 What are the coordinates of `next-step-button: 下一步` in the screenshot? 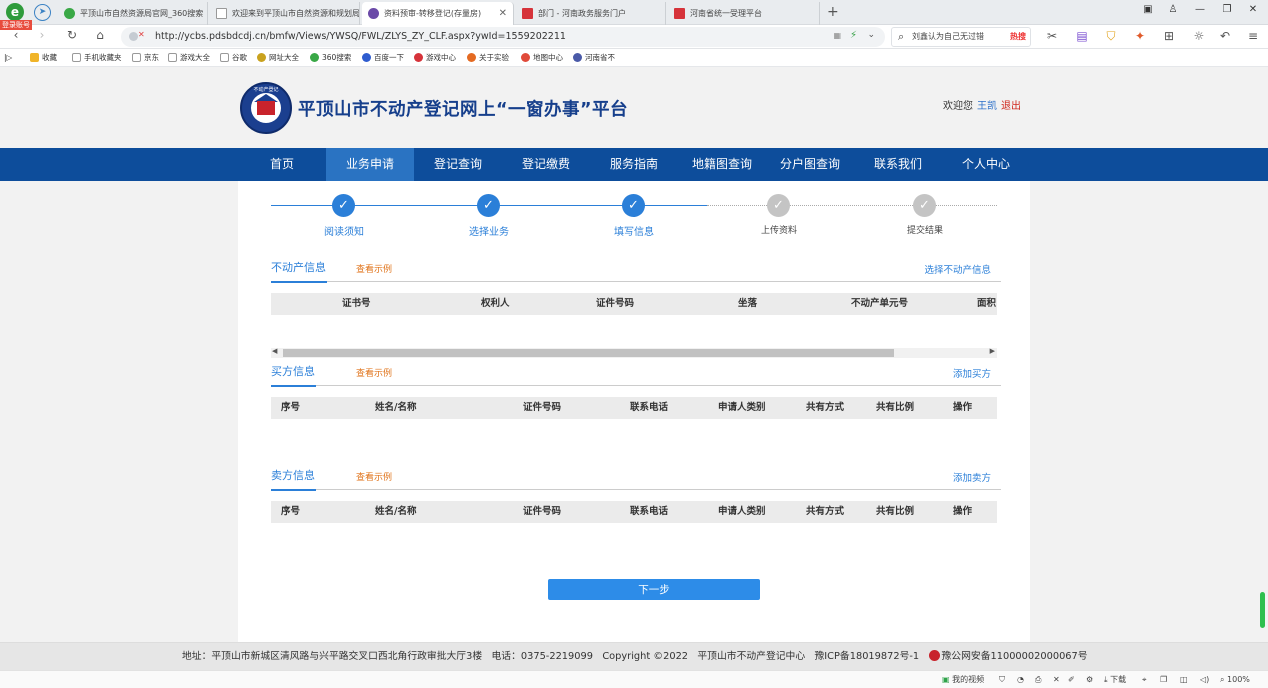 It's located at (654, 589).